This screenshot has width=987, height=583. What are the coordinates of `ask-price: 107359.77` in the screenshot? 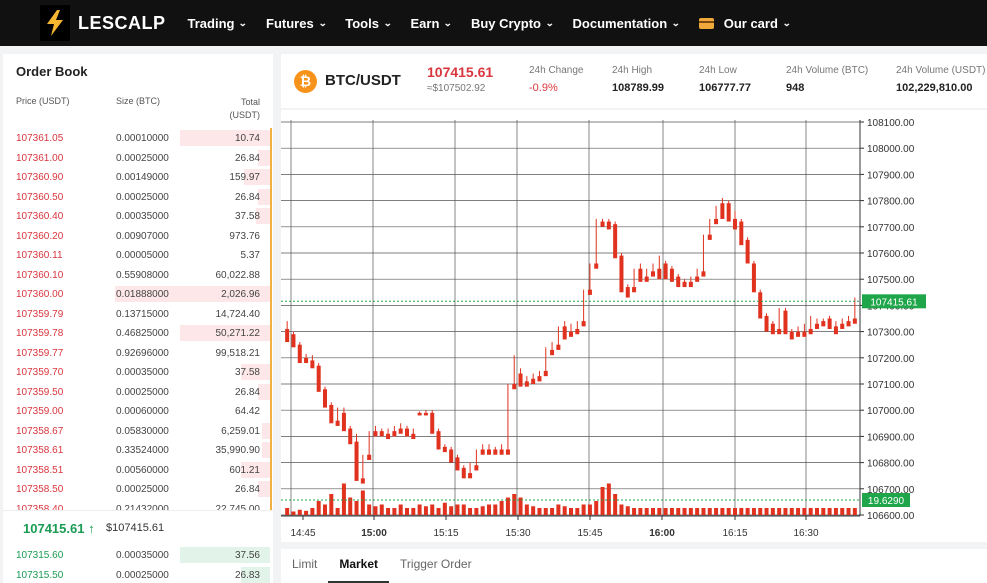 It's located at (40, 353).